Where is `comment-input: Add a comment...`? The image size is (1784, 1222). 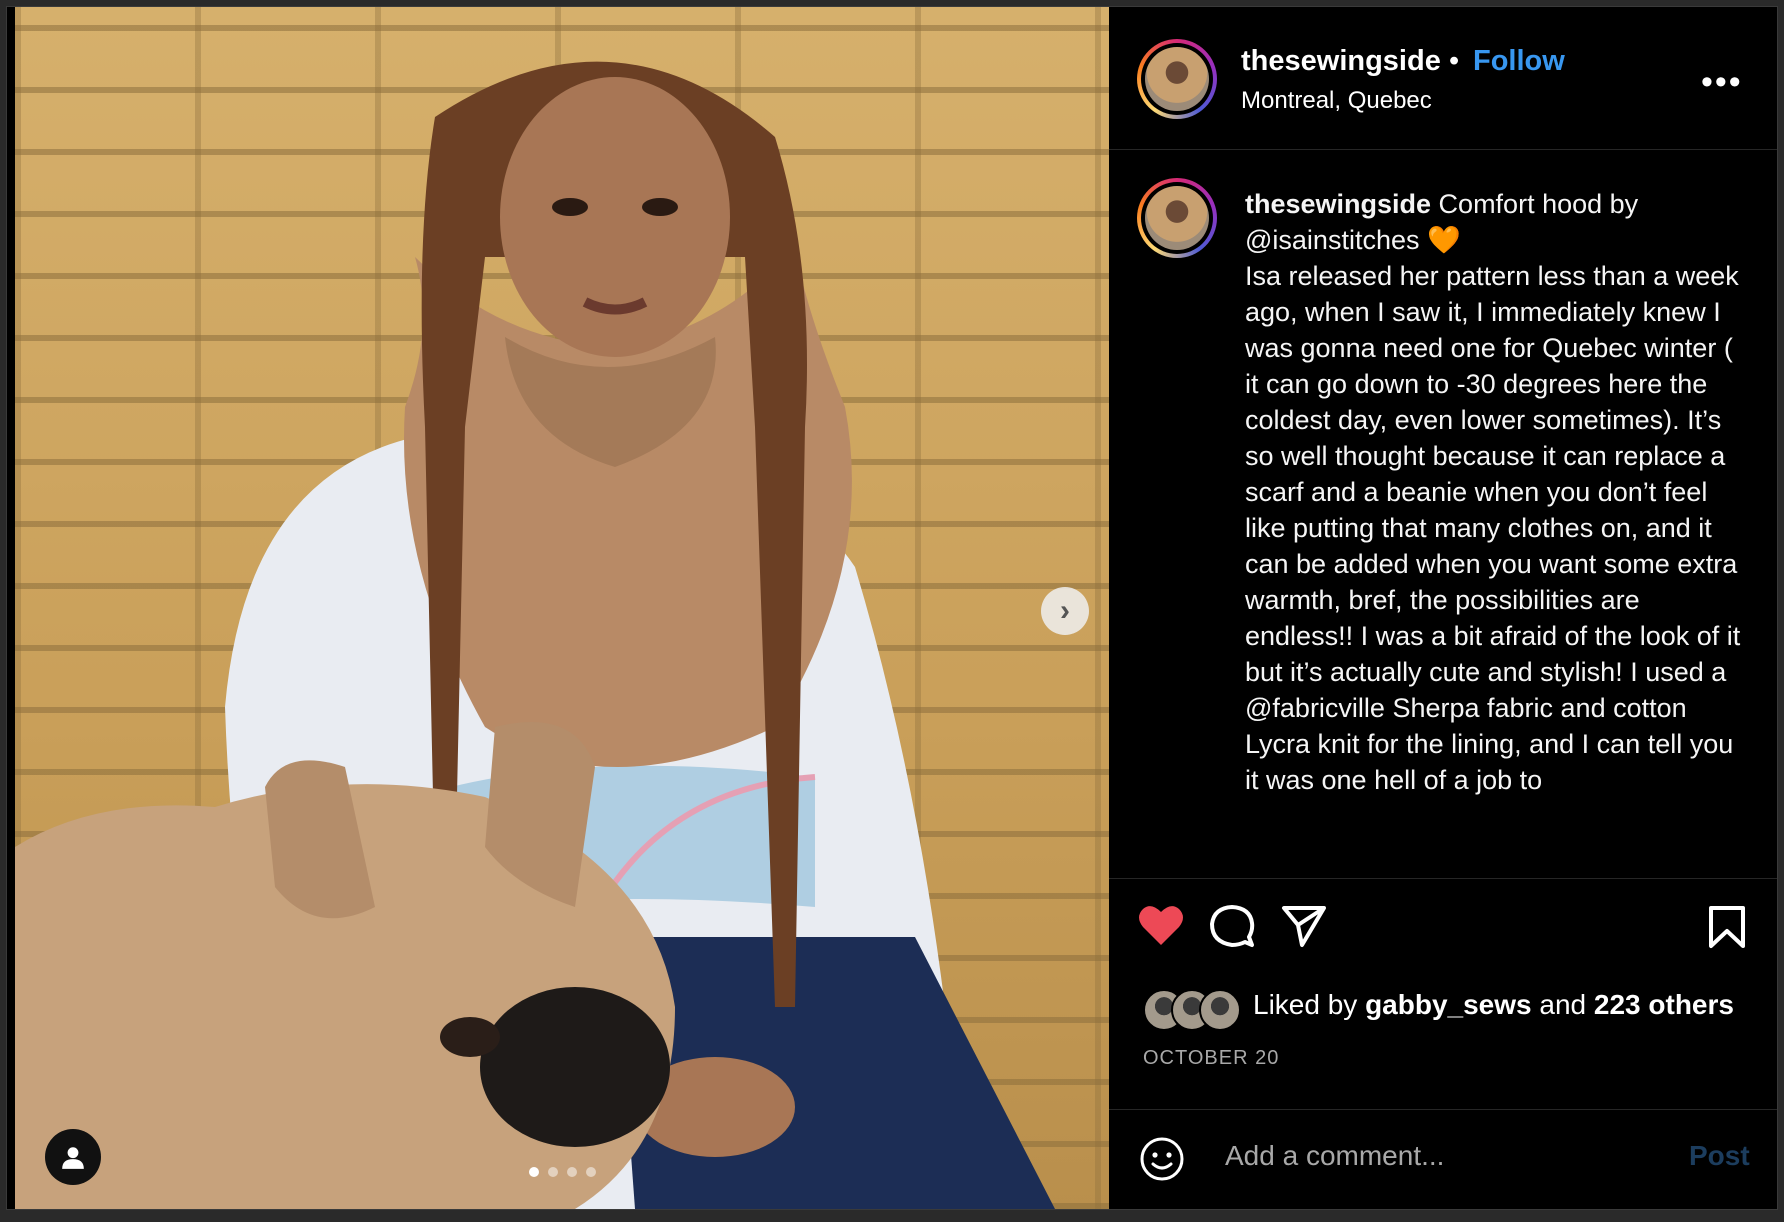 comment-input: Add a comment... is located at coordinates (1435, 1156).